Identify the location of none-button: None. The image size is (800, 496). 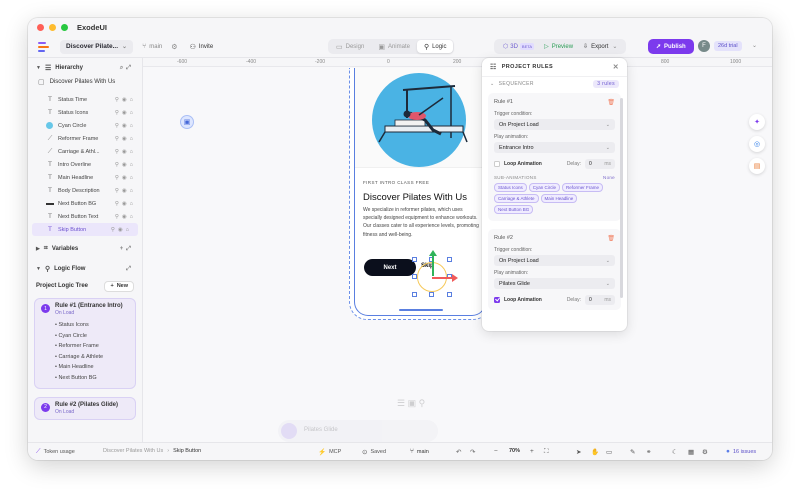
(609, 177).